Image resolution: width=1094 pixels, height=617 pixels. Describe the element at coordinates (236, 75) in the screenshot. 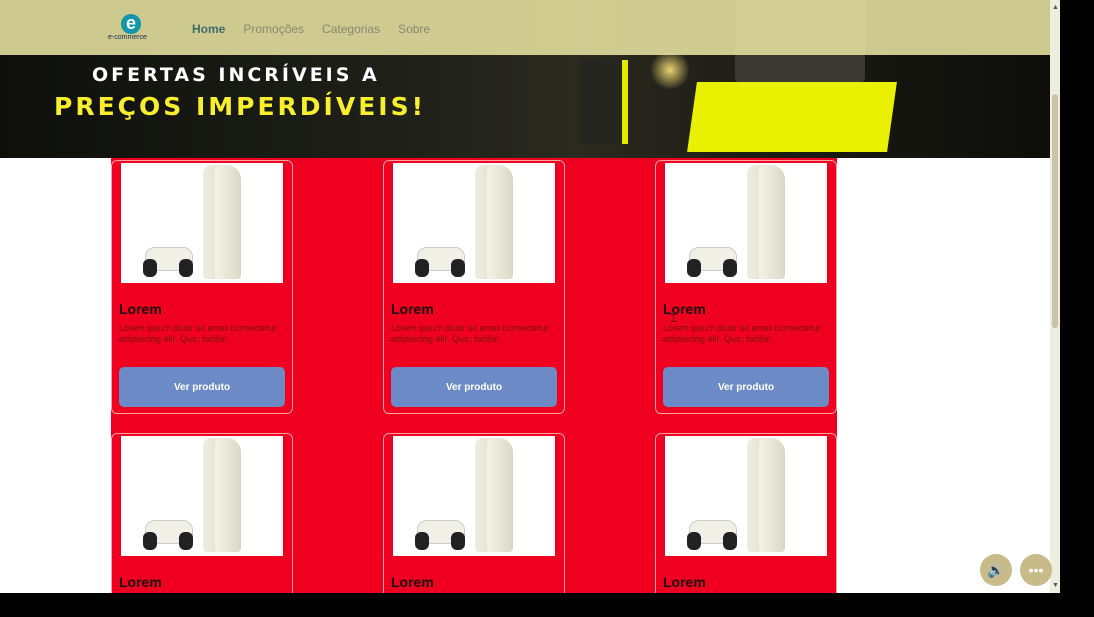

I see `hero-headline: OFERTAS INCRÍVEIS A` at that location.